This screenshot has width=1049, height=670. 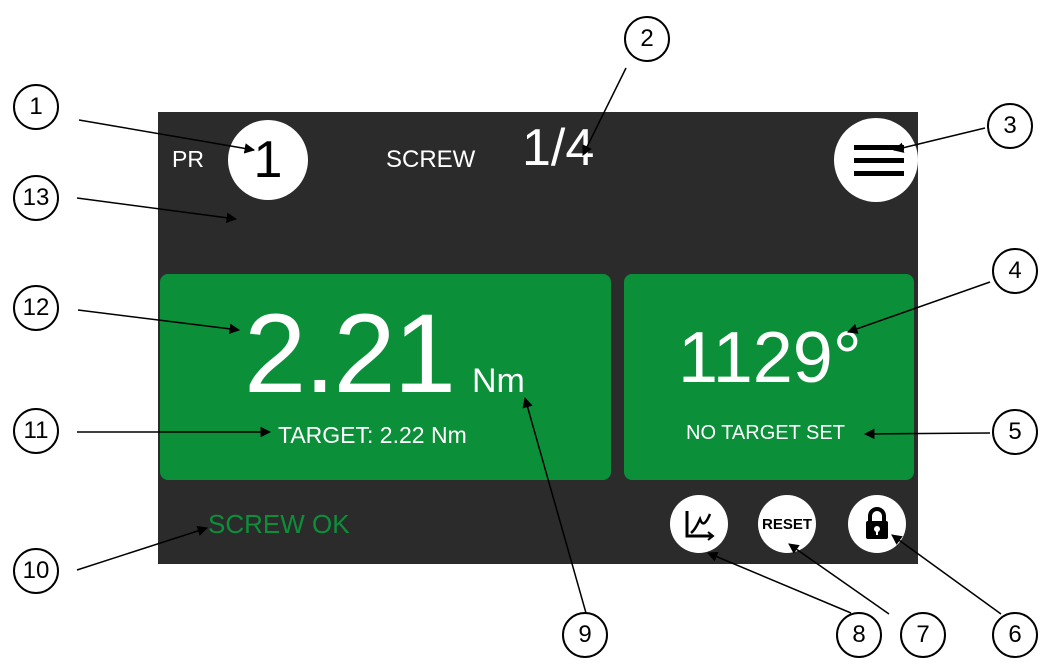 I want to click on callout-8: 8, so click(x=859, y=635).